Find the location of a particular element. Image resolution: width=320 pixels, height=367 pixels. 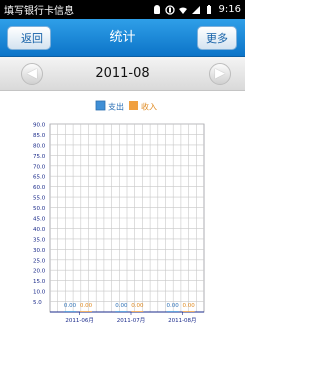

usb-icon is located at coordinates (169, 9).